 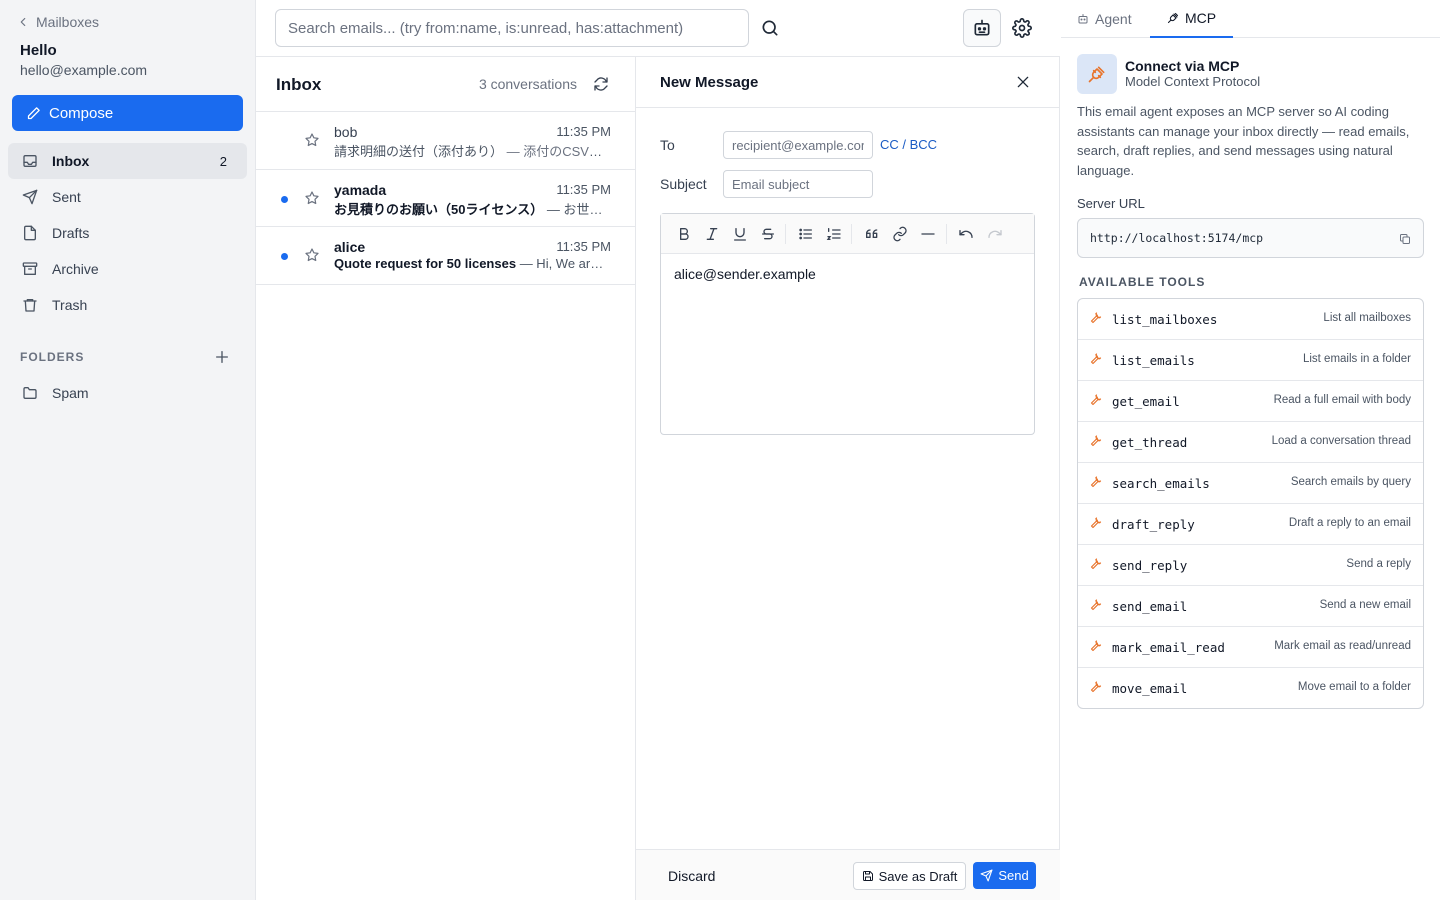 I want to click on tab-label: Agent, so click(x=1113, y=19).